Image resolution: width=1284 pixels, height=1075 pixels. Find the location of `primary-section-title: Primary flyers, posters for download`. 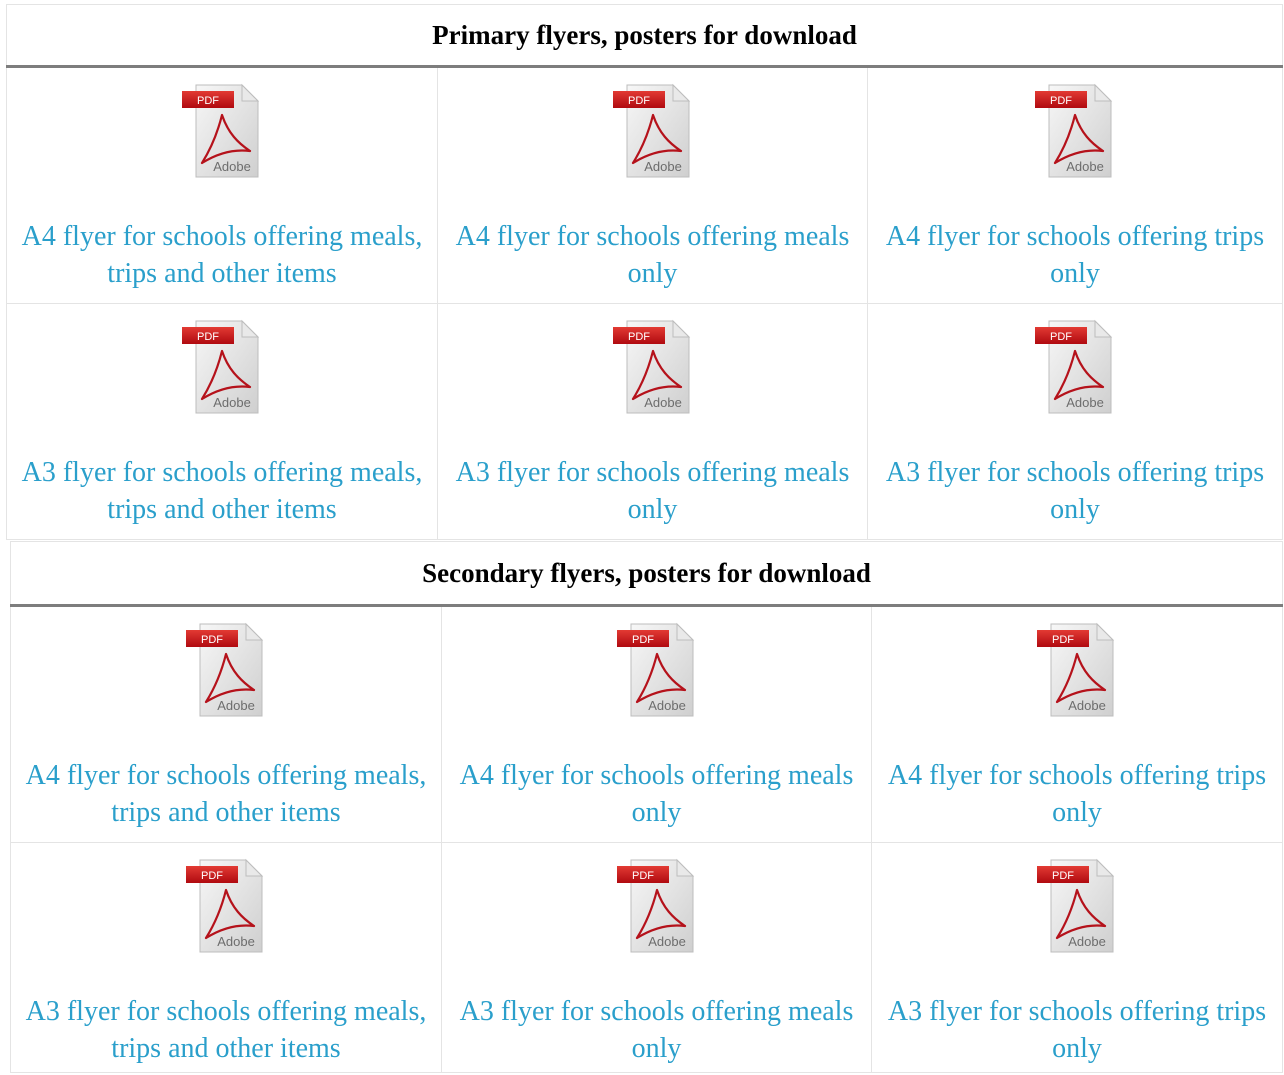

primary-section-title: Primary flyers, posters for download is located at coordinates (644, 36).